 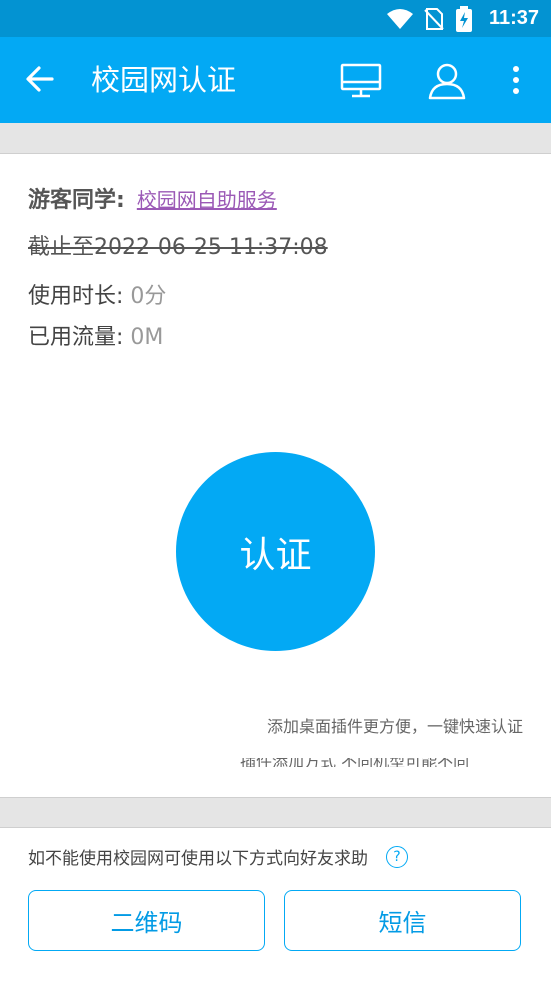 What do you see at coordinates (275, 80) in the screenshot?
I see `app-bar: 校园网认证` at bounding box center [275, 80].